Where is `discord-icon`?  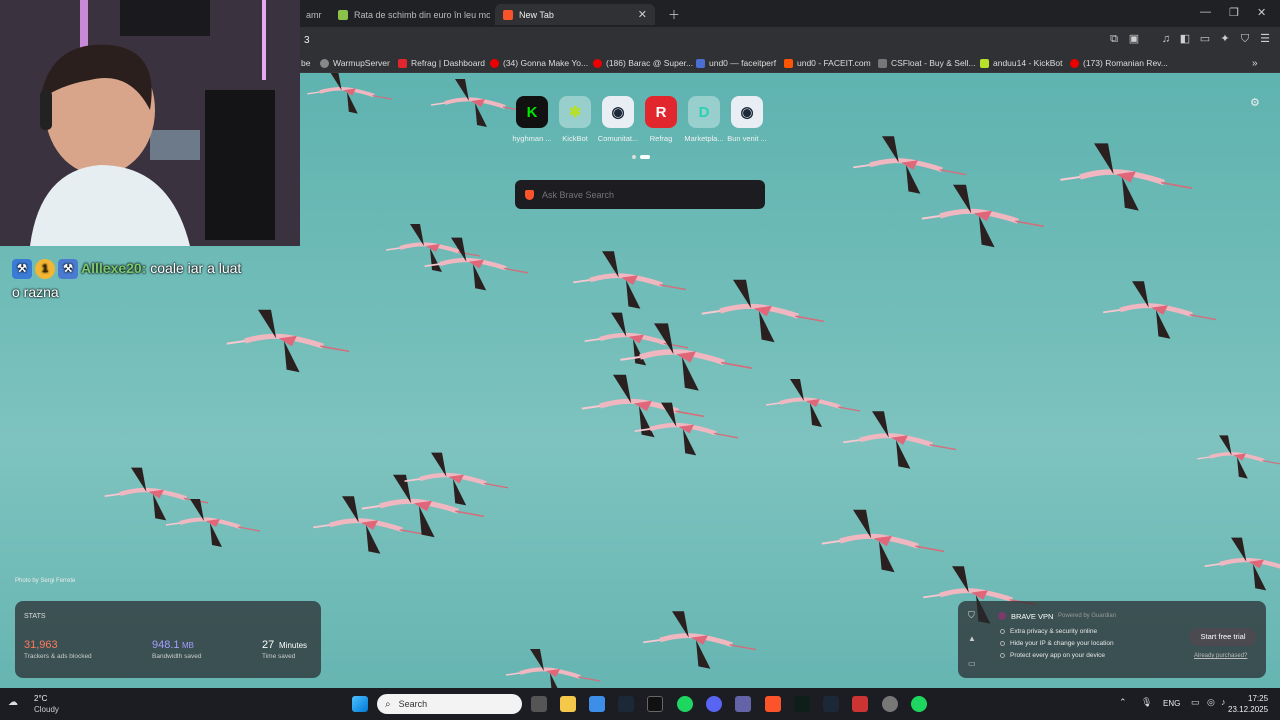
discord-icon is located at coordinates (714, 704).